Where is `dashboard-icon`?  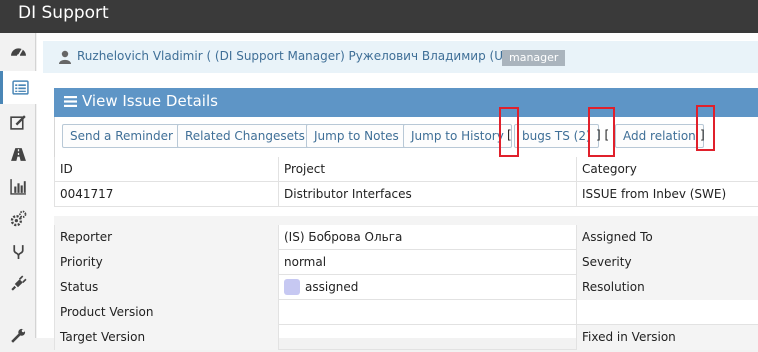
dashboard-icon is located at coordinates (18, 53).